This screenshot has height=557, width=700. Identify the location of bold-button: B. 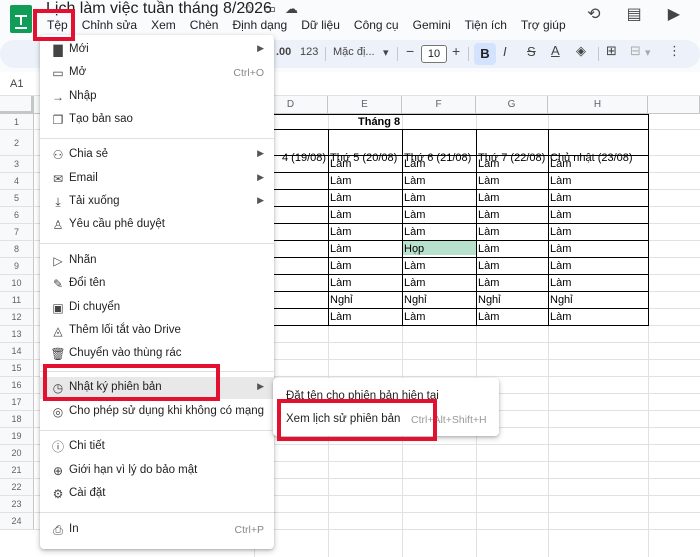
(485, 54).